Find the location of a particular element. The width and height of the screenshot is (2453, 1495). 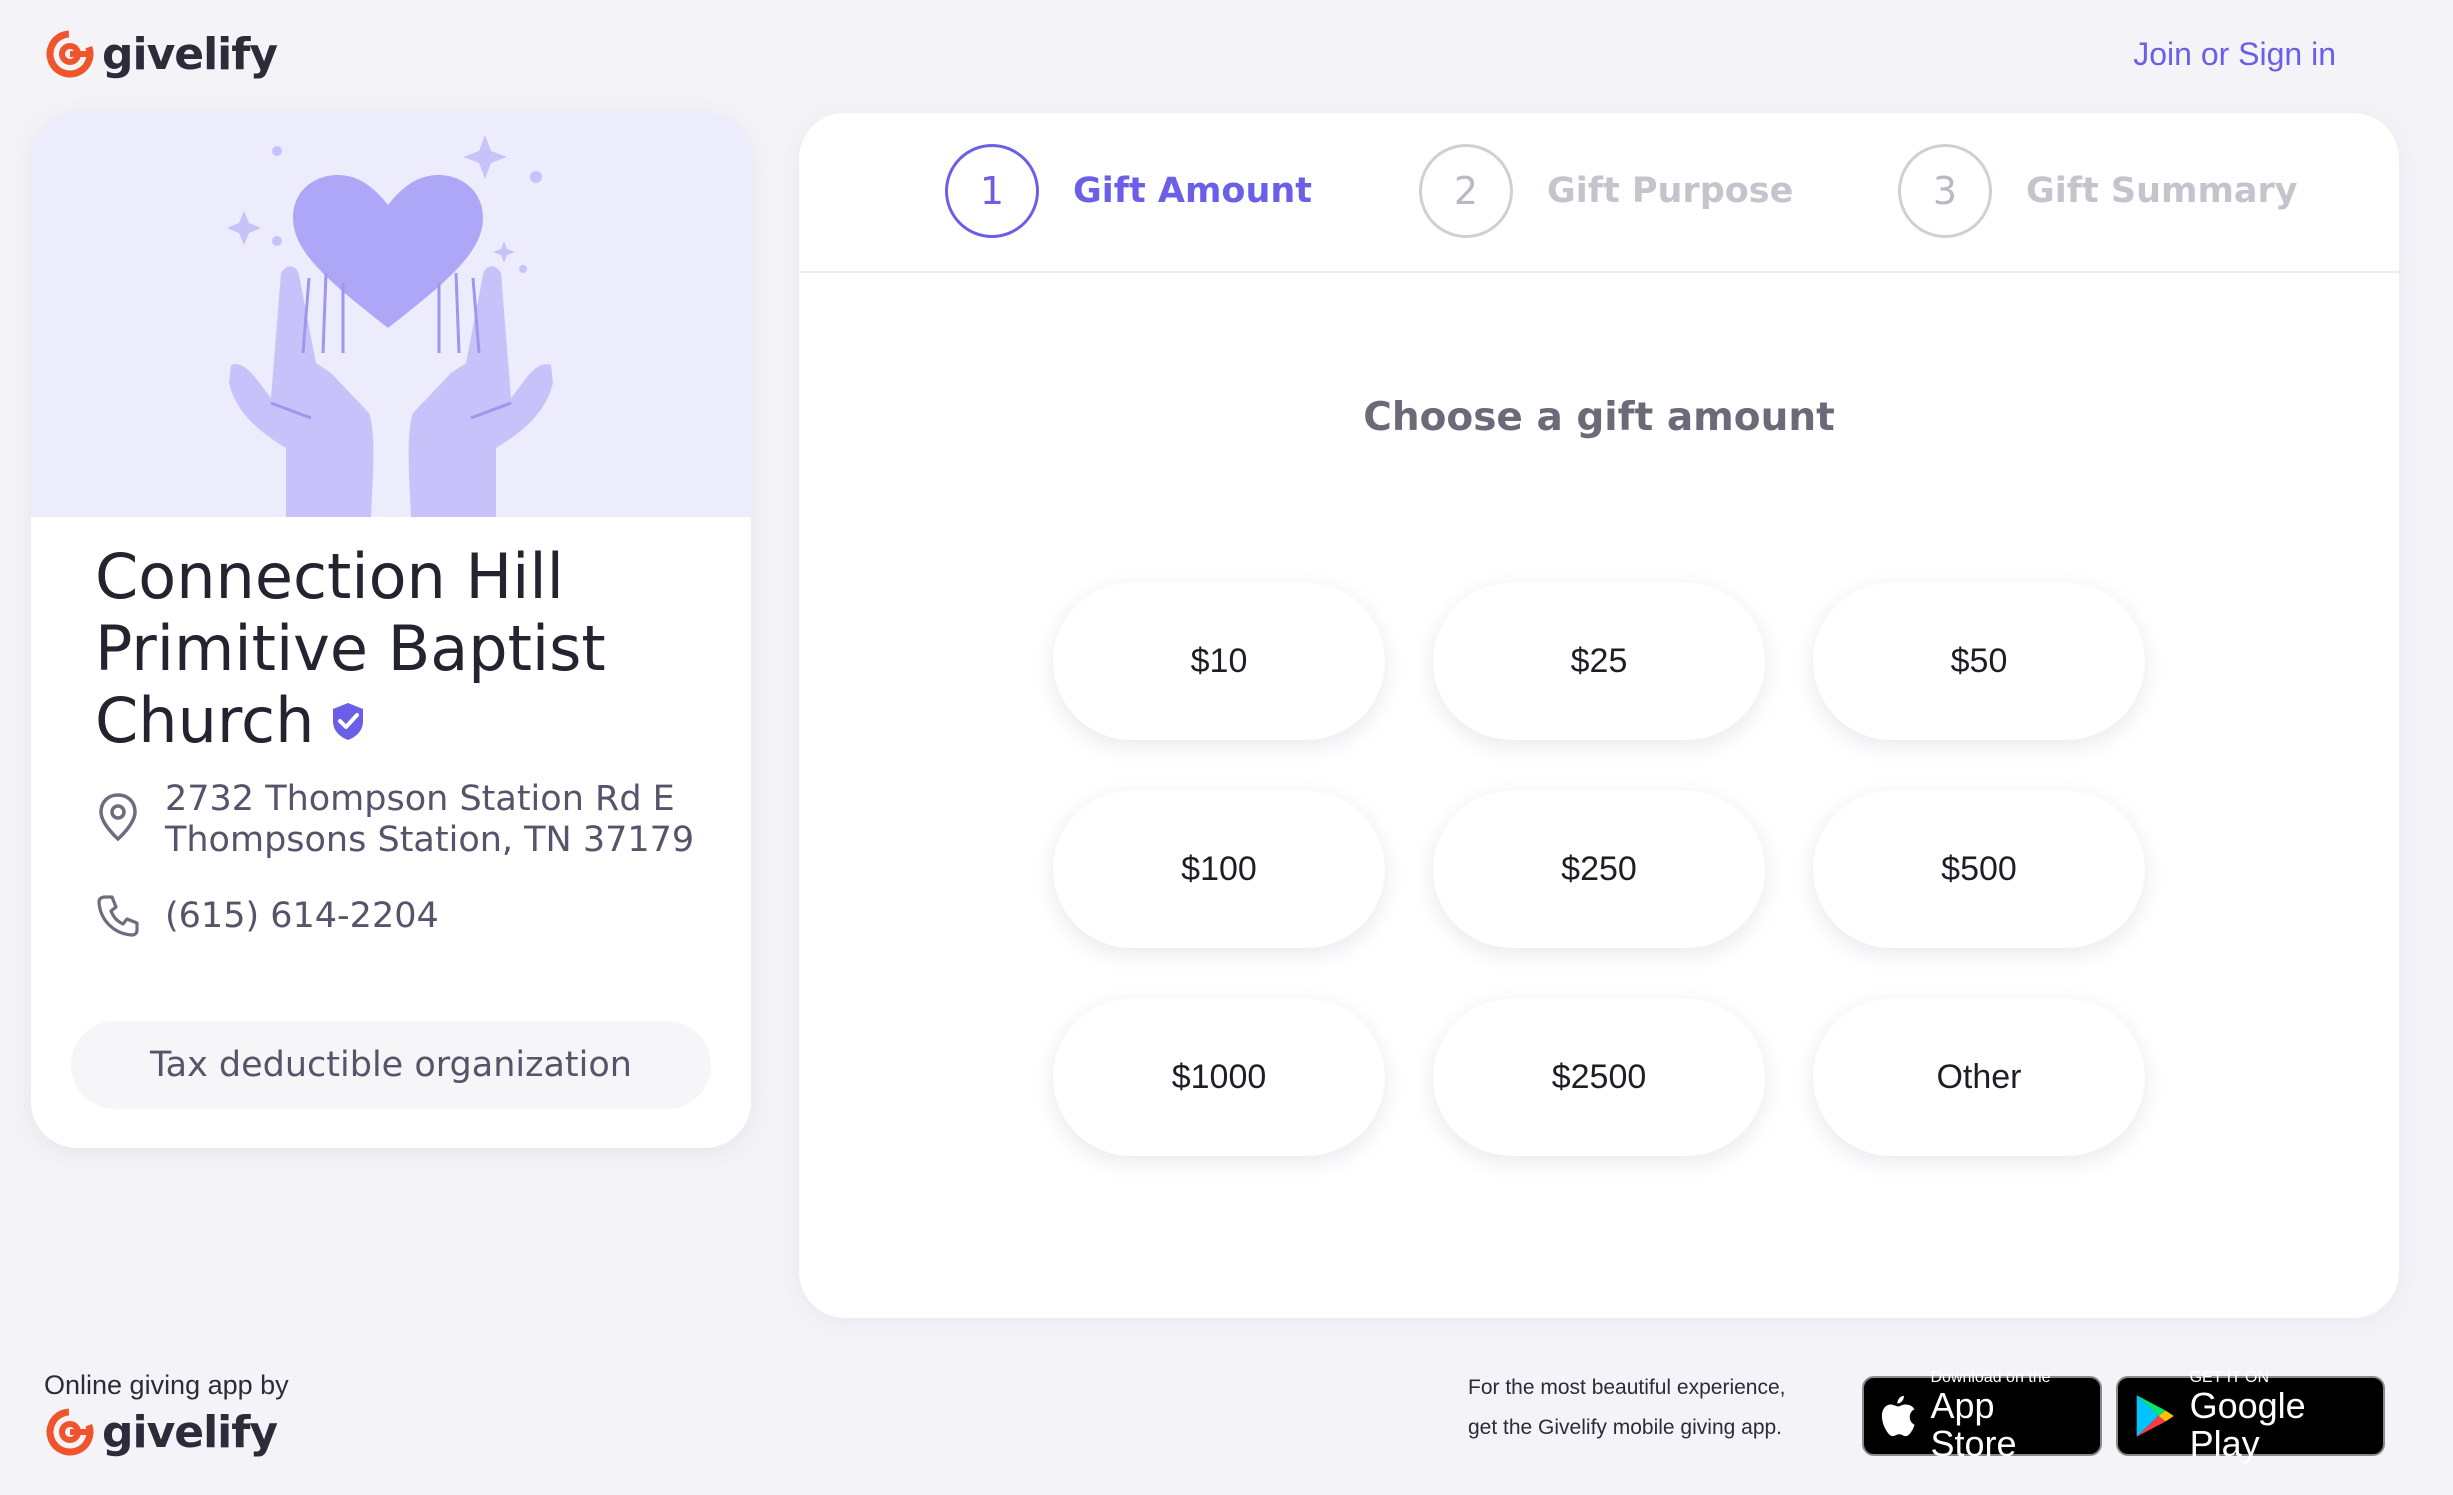

app-store-badge: Download on the App Store is located at coordinates (1982, 1416).